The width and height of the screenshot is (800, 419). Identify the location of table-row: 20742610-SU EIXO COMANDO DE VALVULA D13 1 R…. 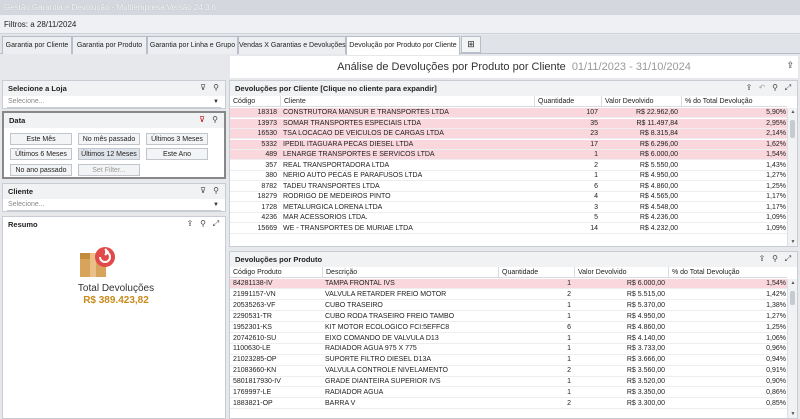
(508, 339).